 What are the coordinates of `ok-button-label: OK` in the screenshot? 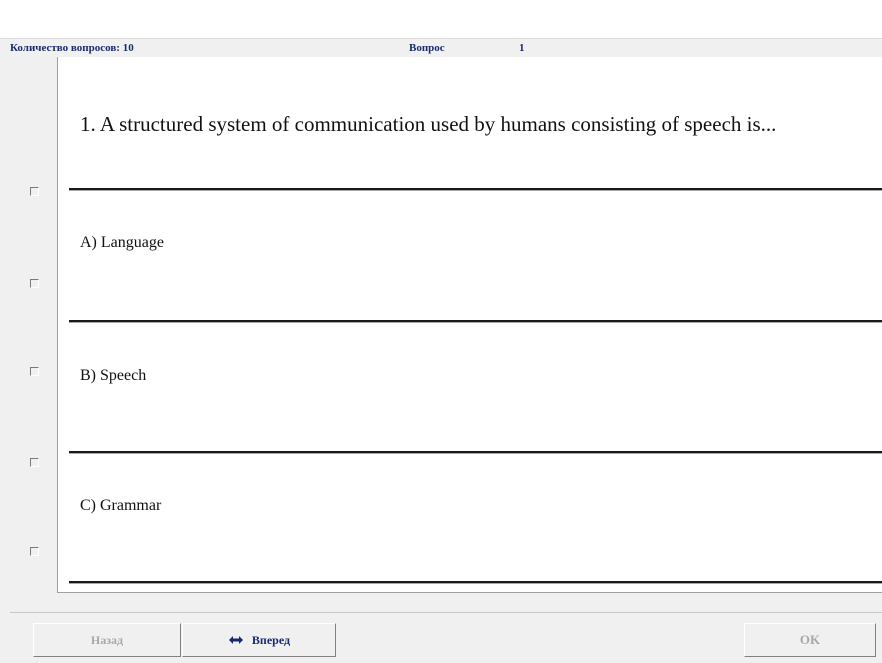 It's located at (810, 639).